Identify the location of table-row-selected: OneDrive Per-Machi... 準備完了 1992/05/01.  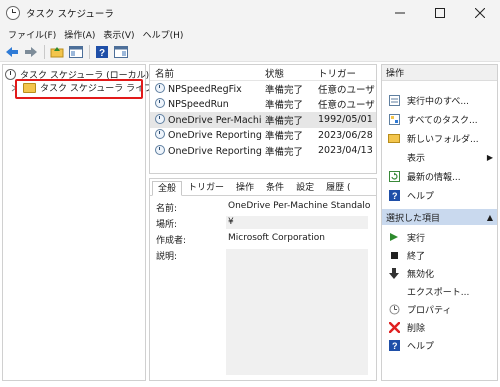
(263, 120).